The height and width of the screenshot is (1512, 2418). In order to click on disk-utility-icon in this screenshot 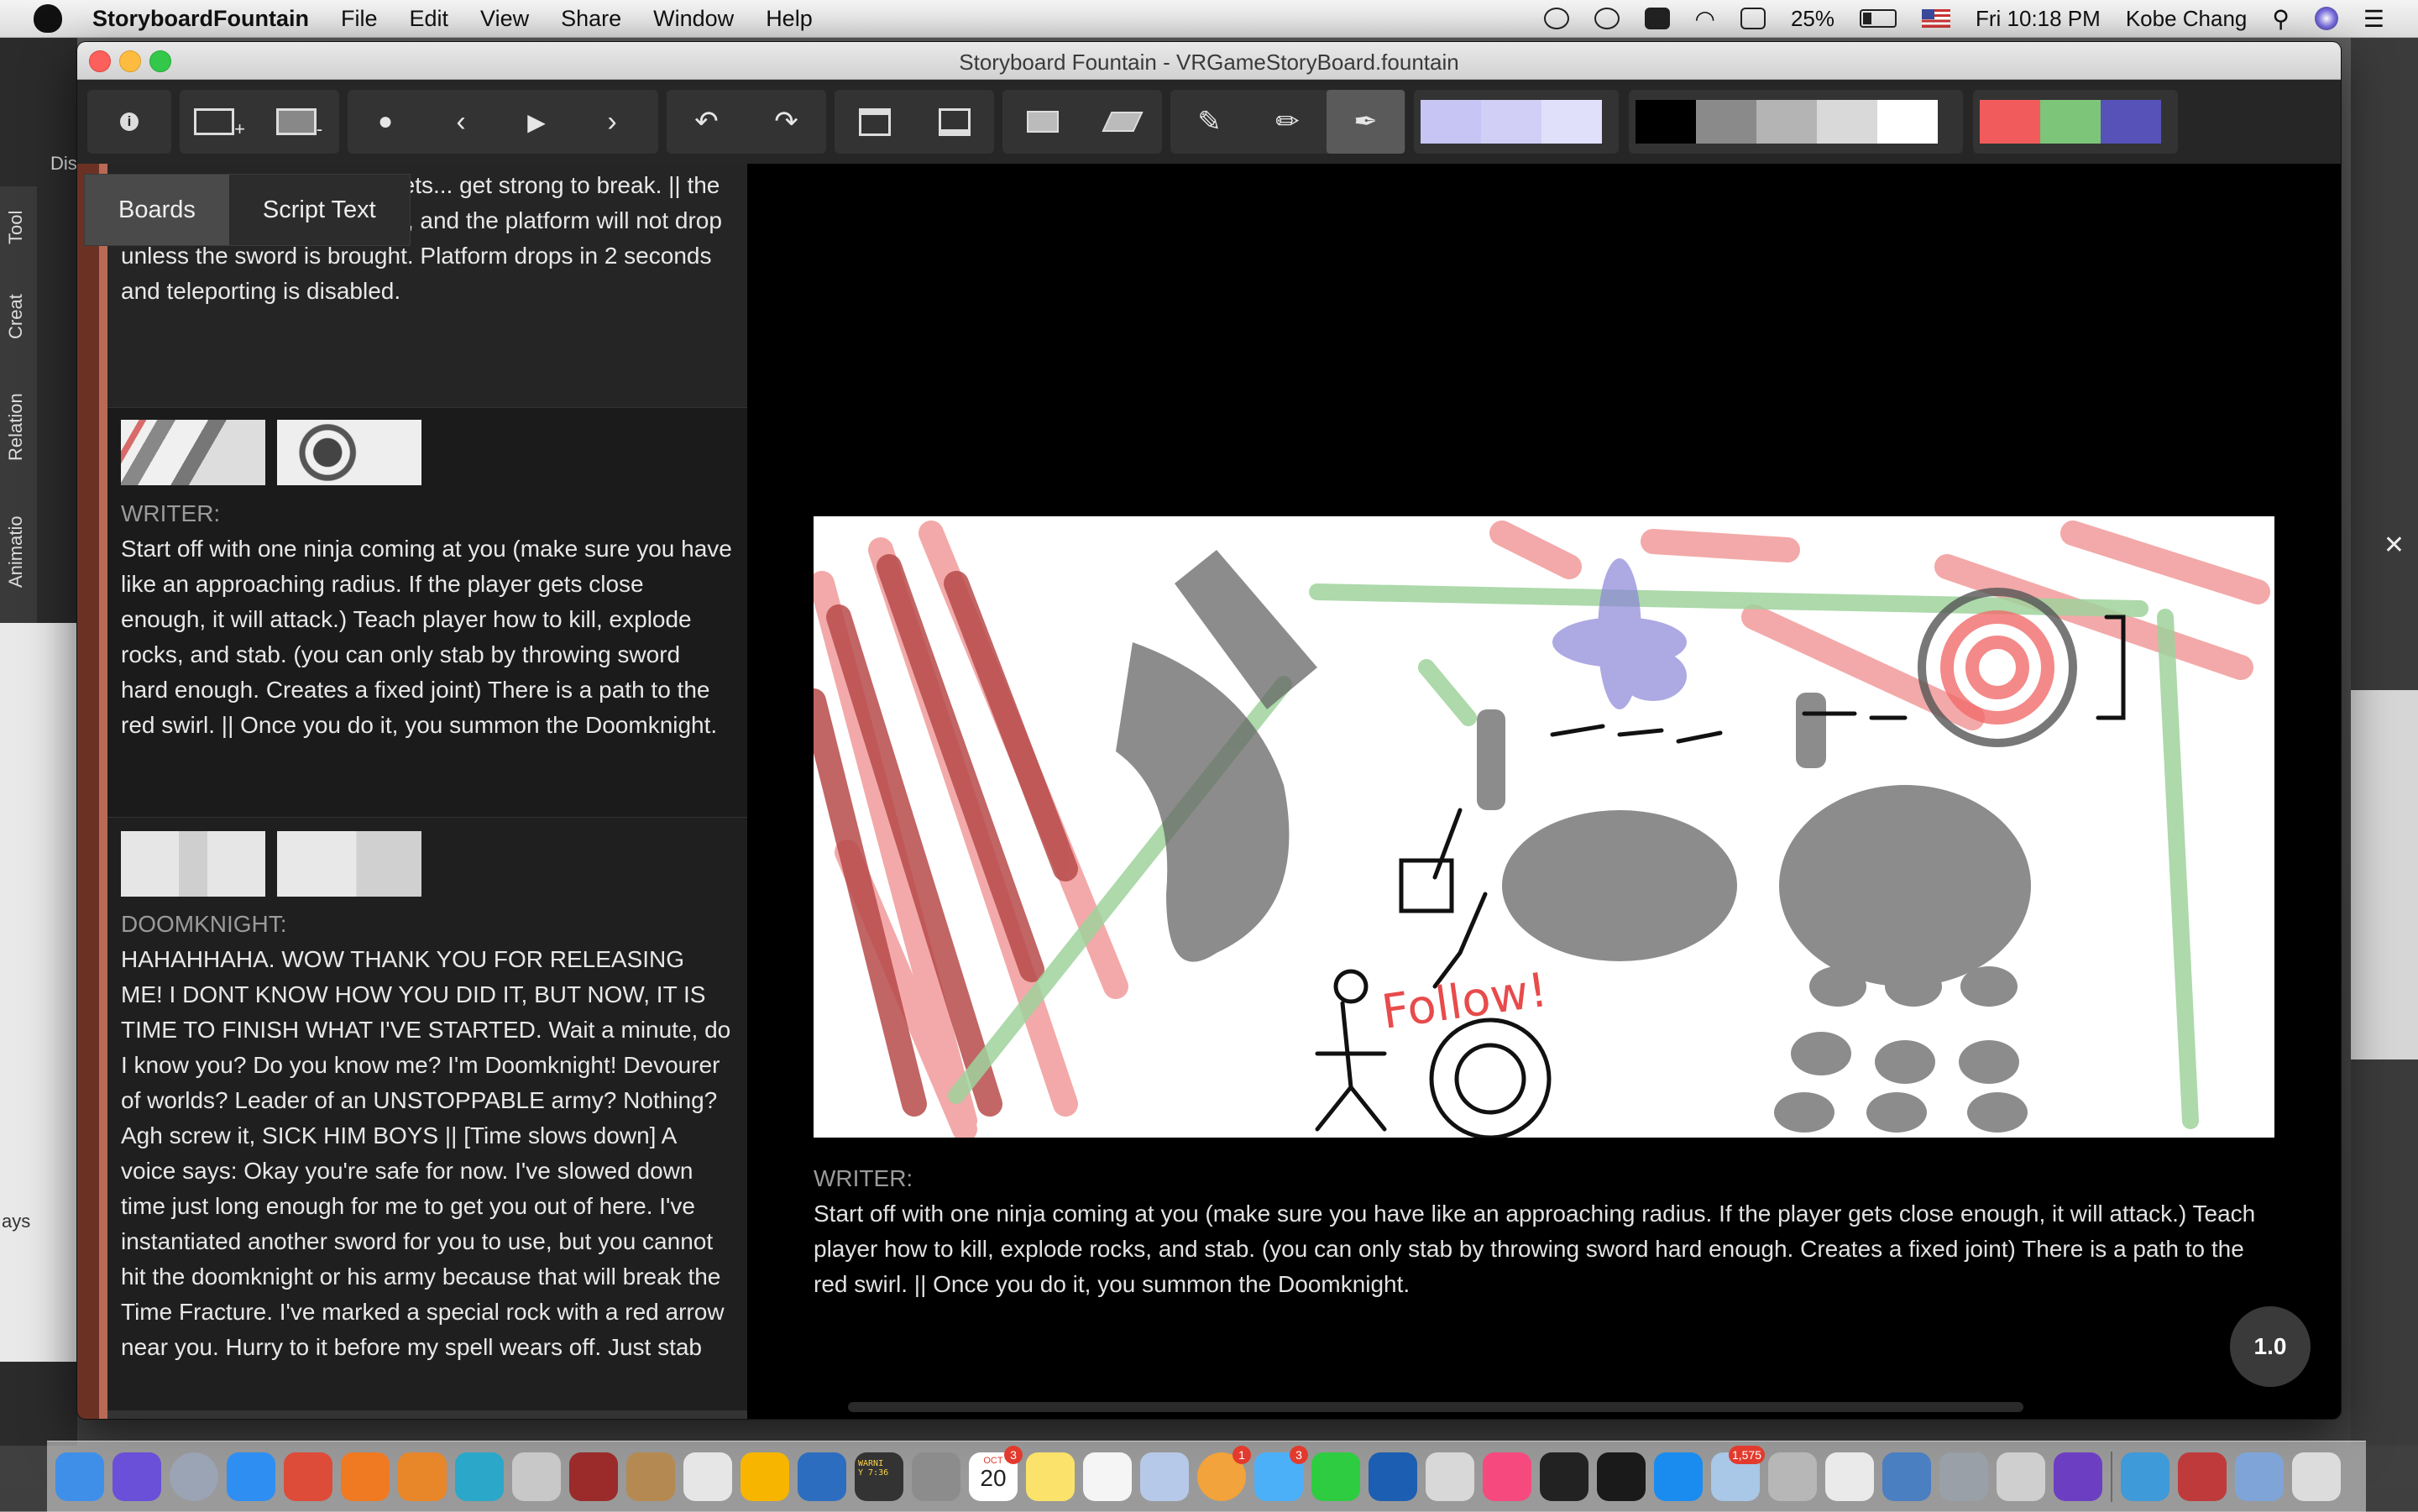, I will do `click(1963, 1476)`.